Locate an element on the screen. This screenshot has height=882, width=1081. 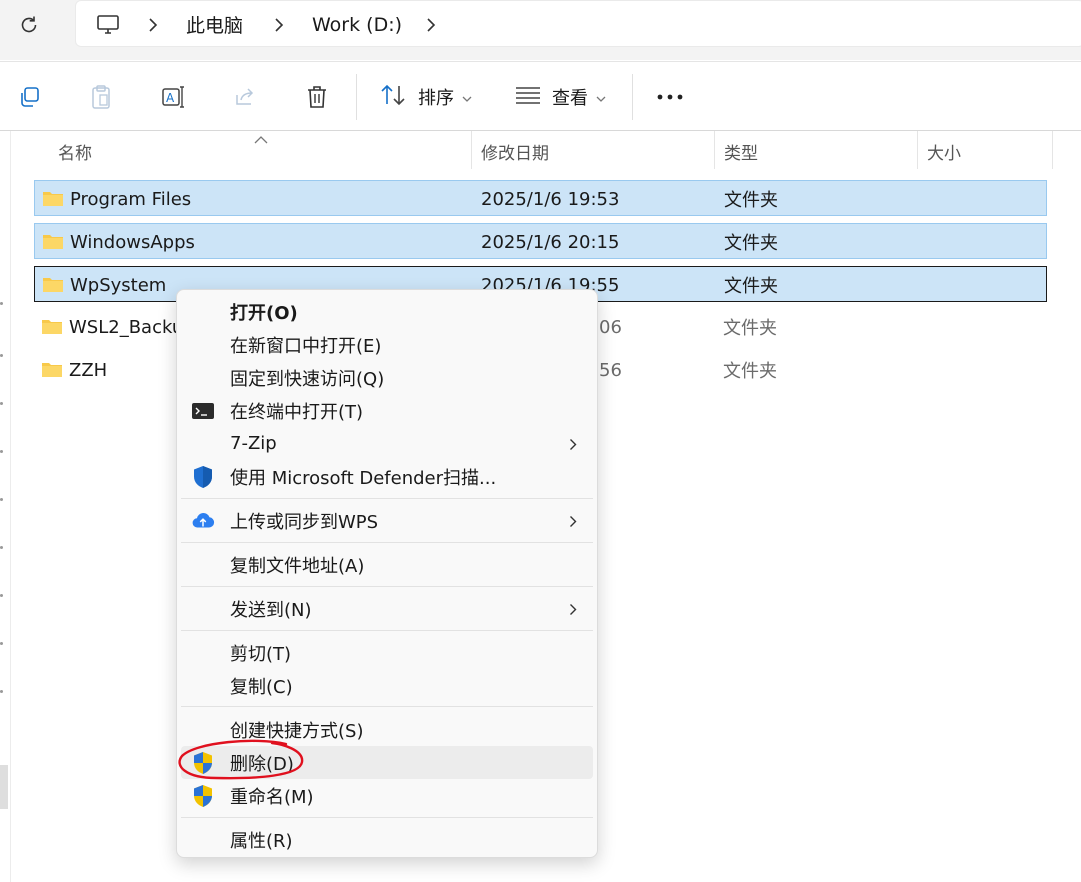
breadcrumb-work-drive: Work (D:) is located at coordinates (357, 24).